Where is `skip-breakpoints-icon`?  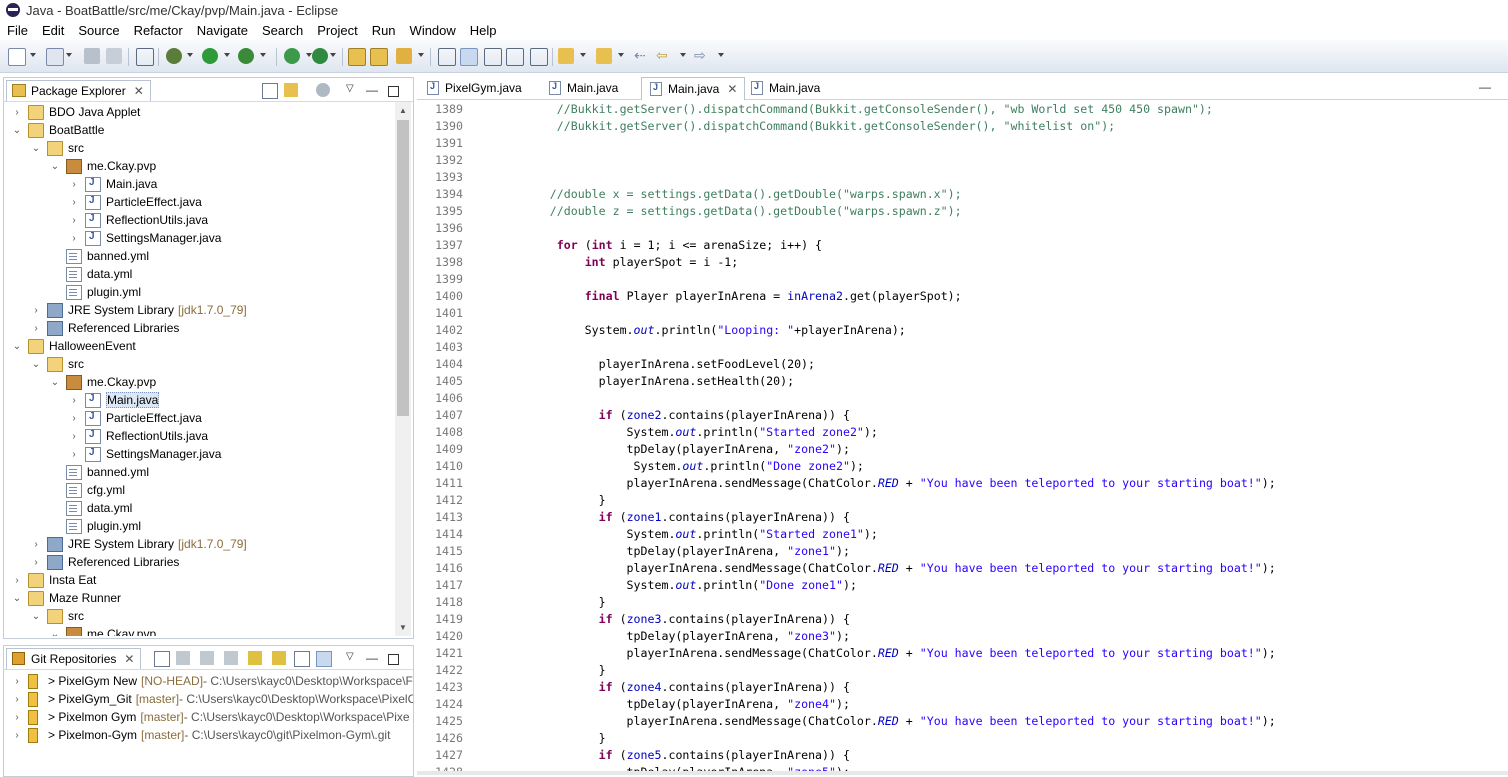
skip-breakpoints-icon is located at coordinates (145, 57).